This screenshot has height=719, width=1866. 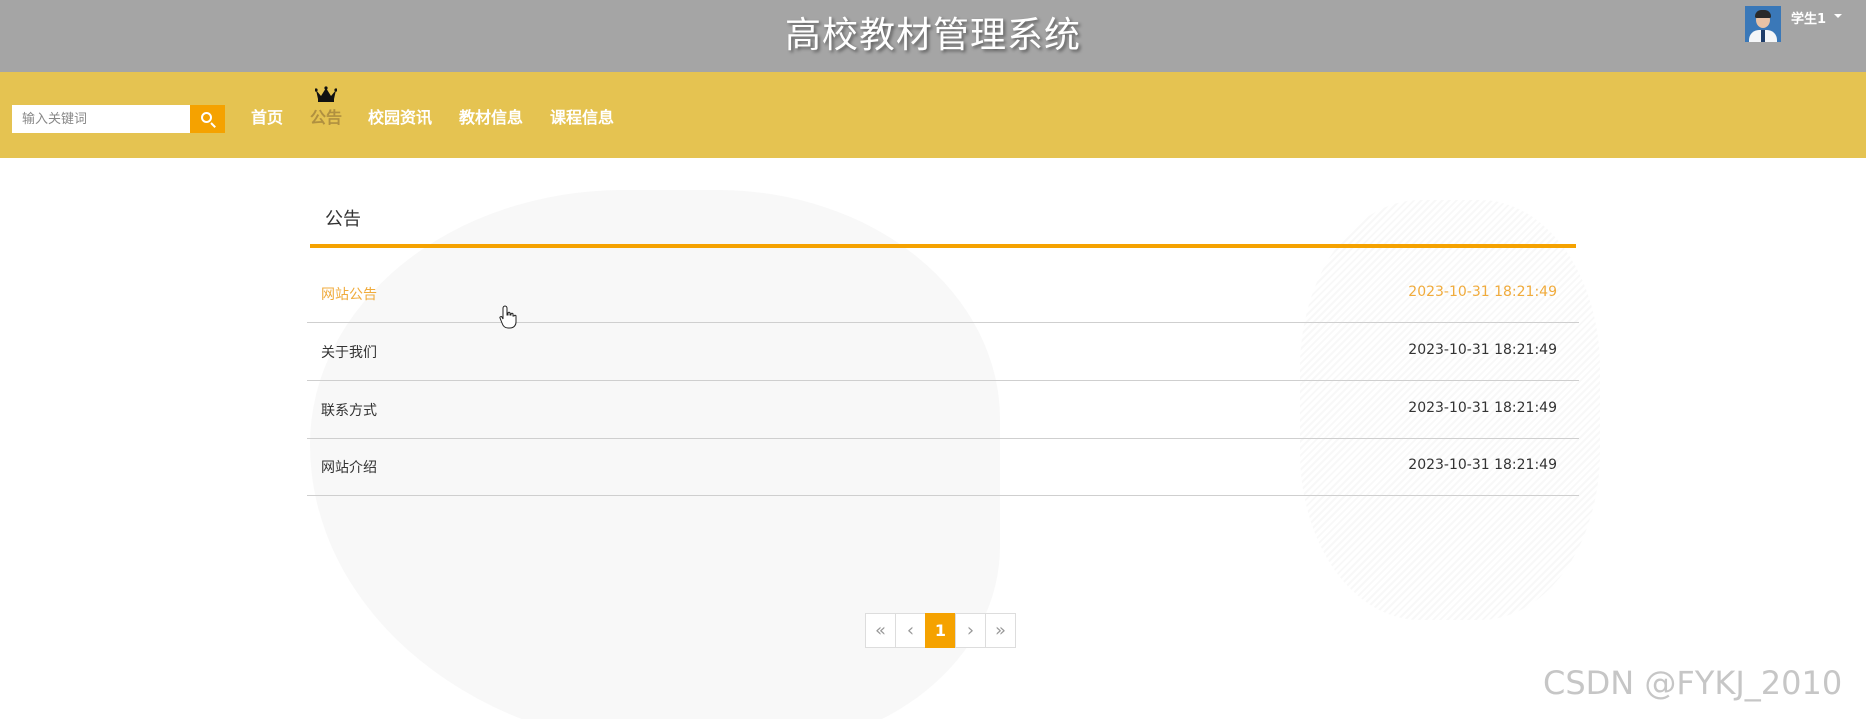 What do you see at coordinates (933, 115) in the screenshot?
I see `nav-bar: 首页 公告 校园资讯 教材信息 课程信息` at bounding box center [933, 115].